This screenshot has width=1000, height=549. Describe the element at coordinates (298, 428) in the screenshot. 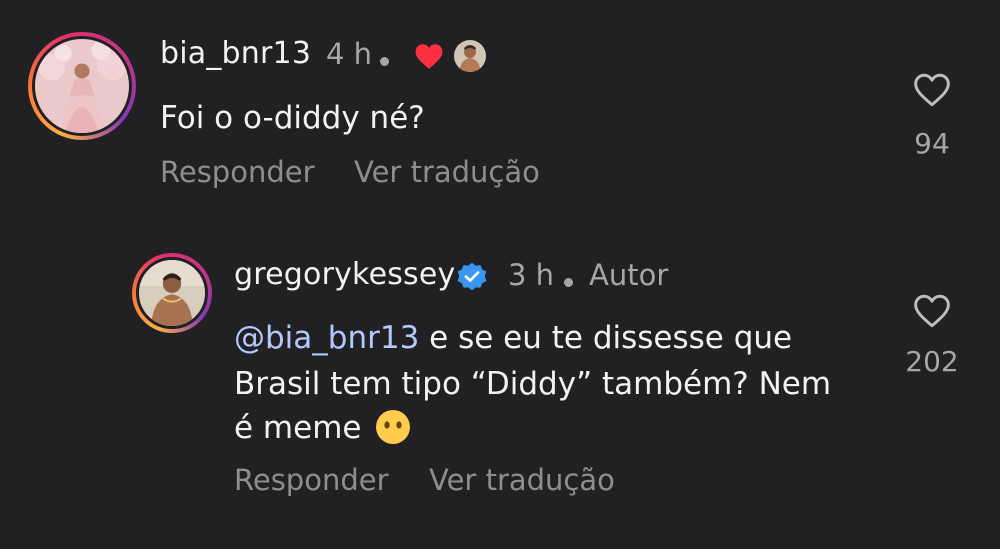

I see `reply-text-part: é meme` at that location.